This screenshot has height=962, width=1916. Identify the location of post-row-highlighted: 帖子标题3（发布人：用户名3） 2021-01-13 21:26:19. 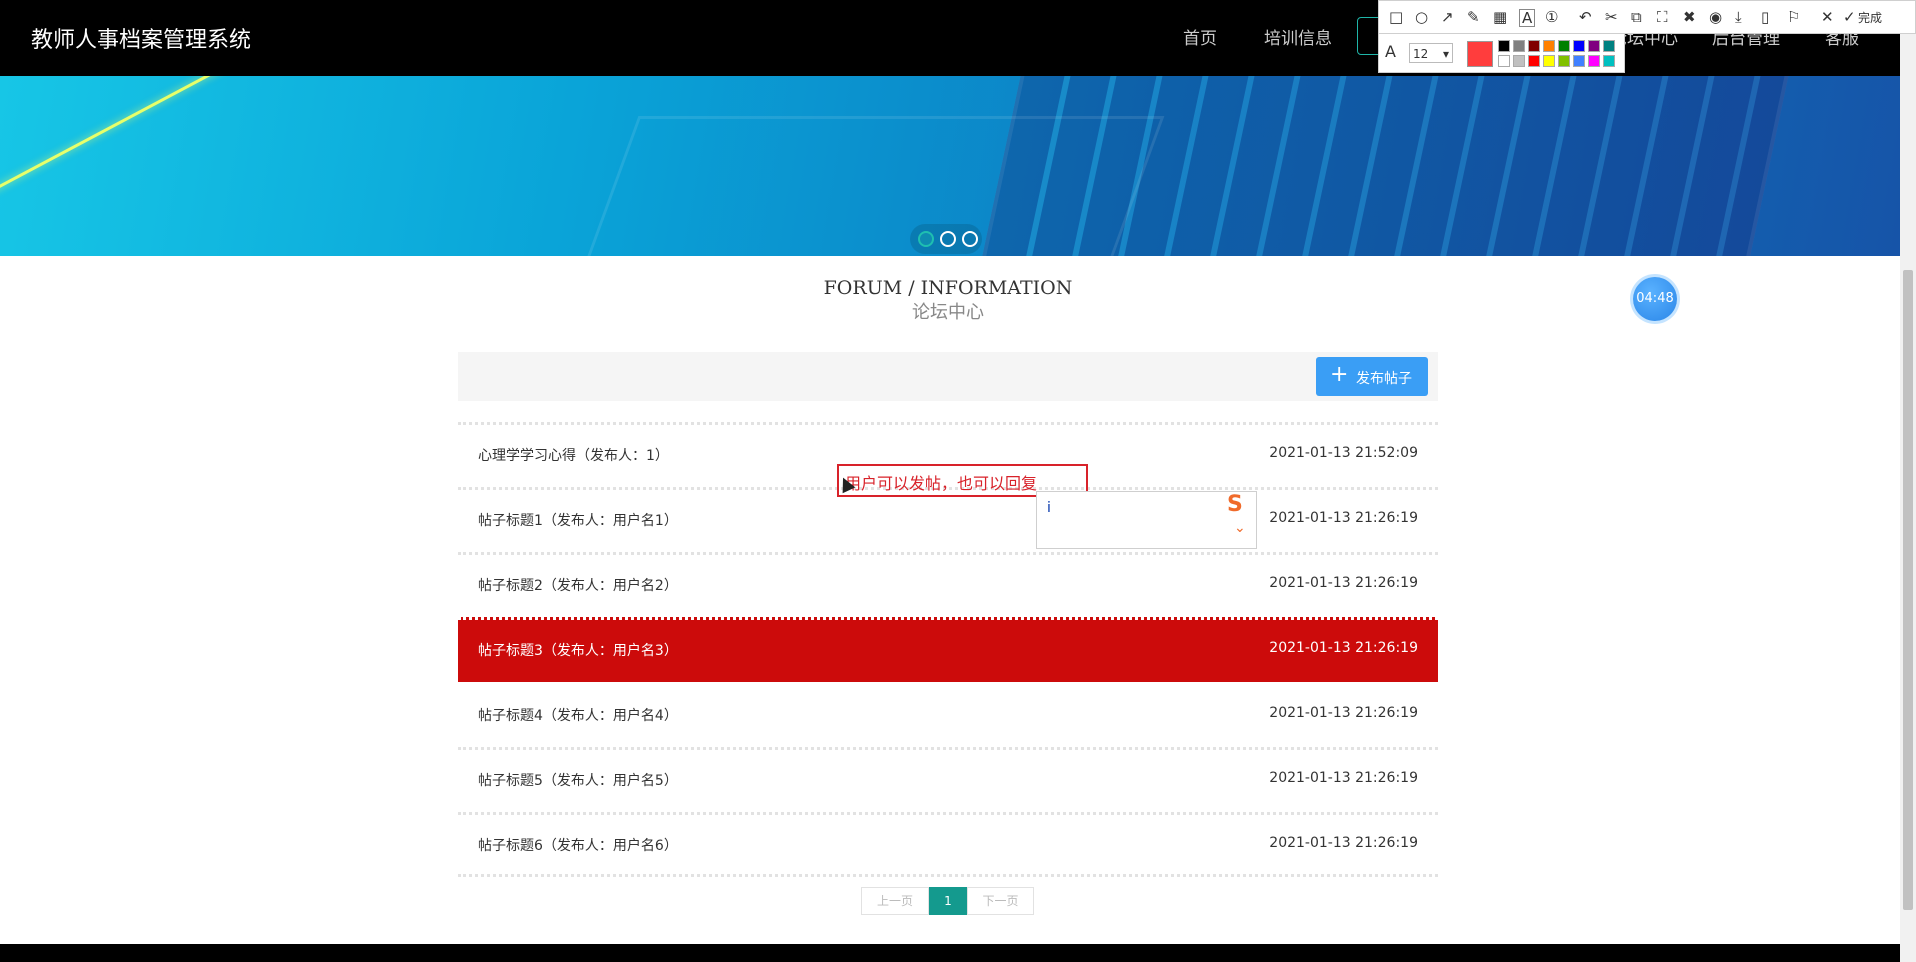
(948, 649).